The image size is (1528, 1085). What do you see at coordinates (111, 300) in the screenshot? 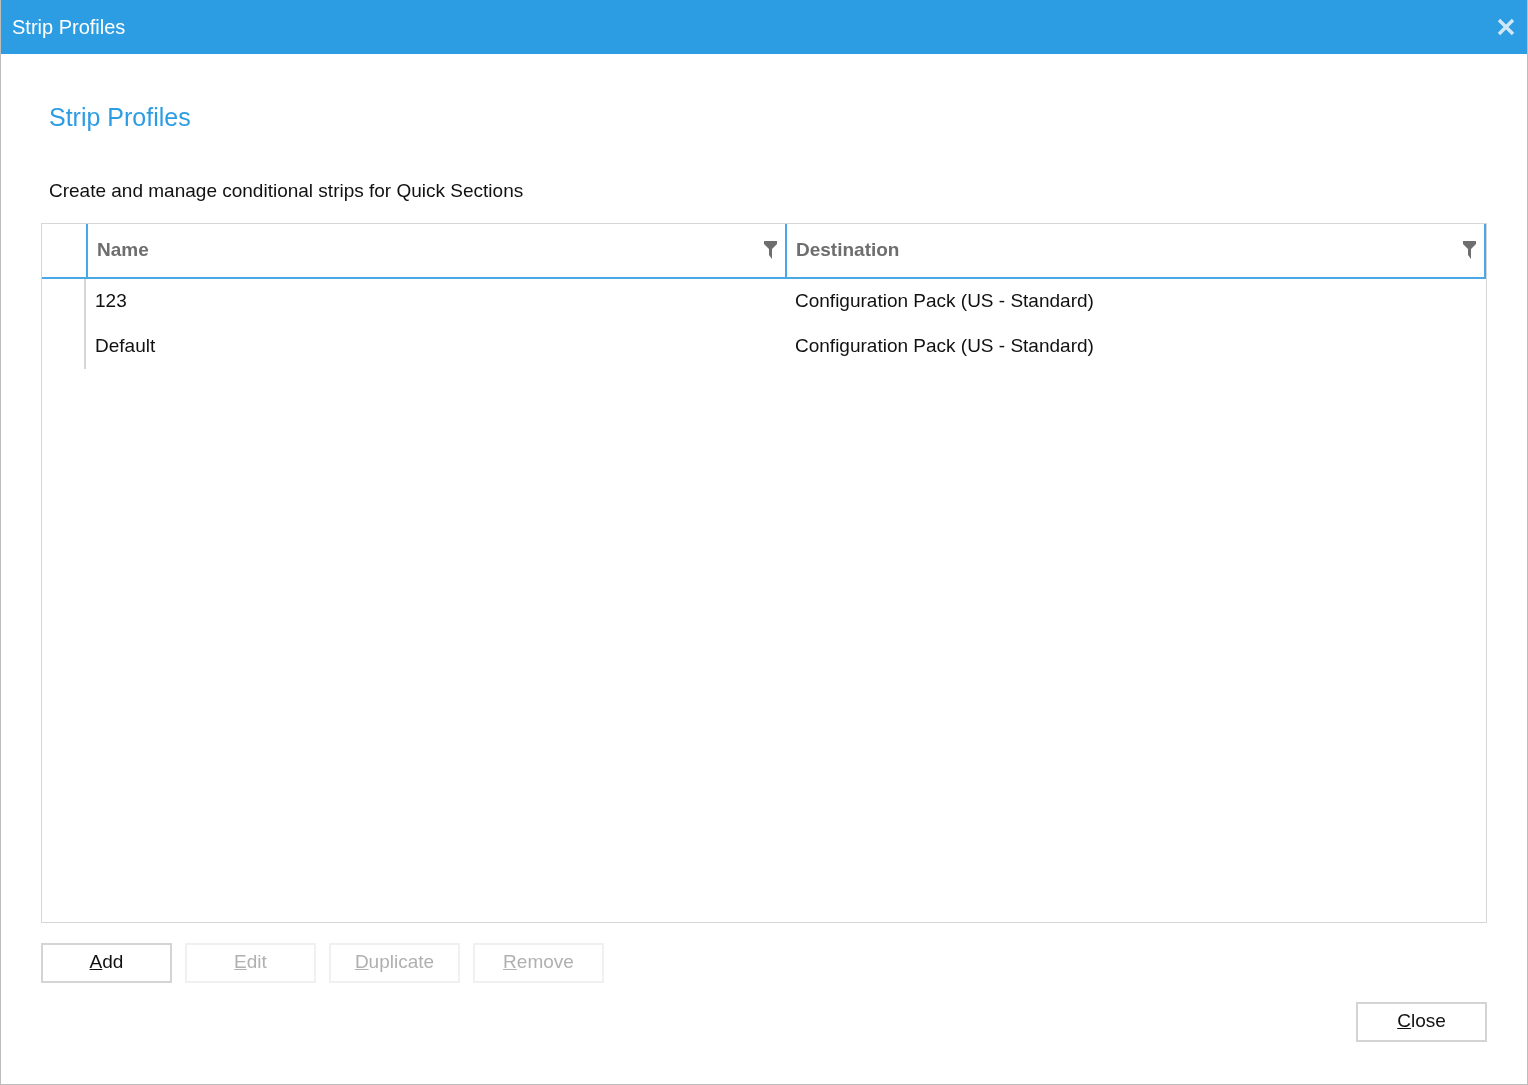
I see `table-cell-text: 123` at bounding box center [111, 300].